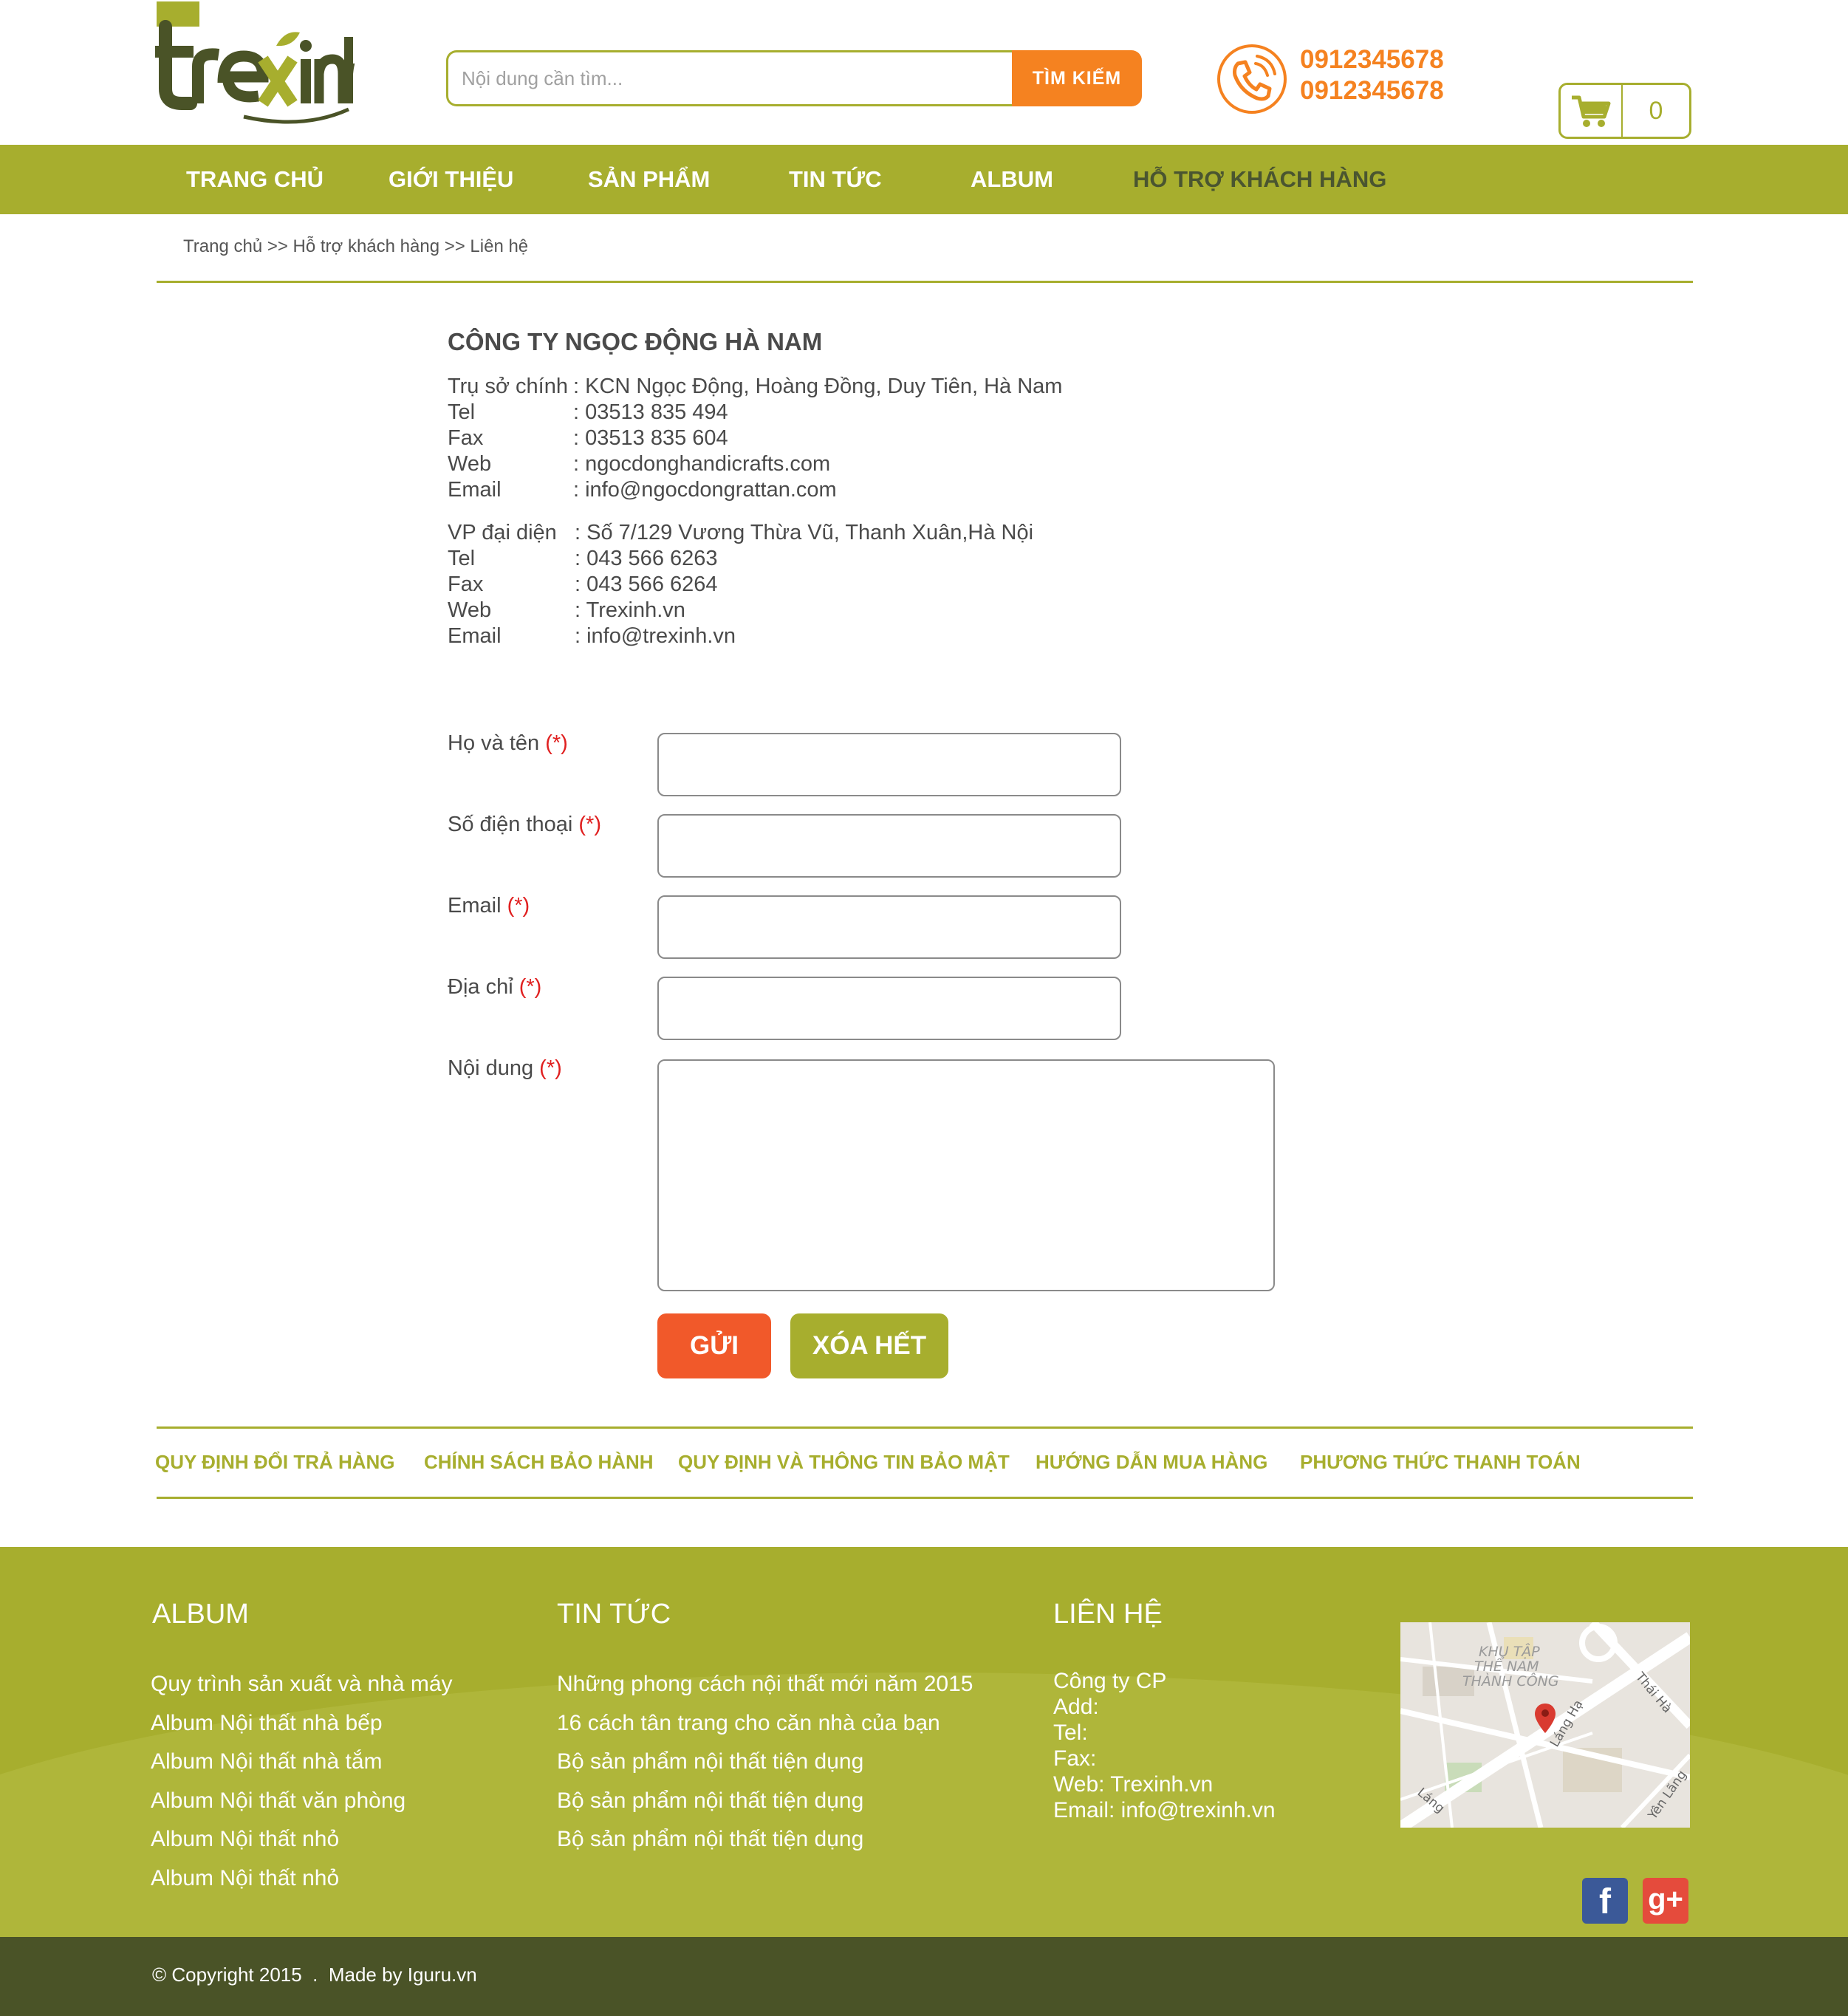  What do you see at coordinates (491, 1068) in the screenshot?
I see `field-label: Nội dung` at bounding box center [491, 1068].